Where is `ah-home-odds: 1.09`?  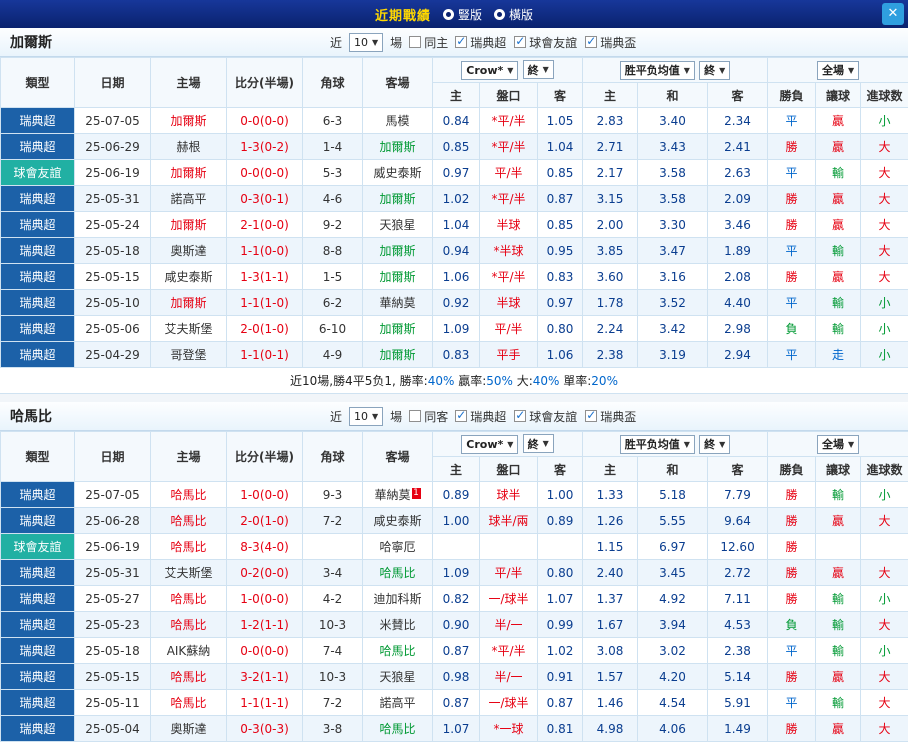 ah-home-odds: 1.09 is located at coordinates (456, 328).